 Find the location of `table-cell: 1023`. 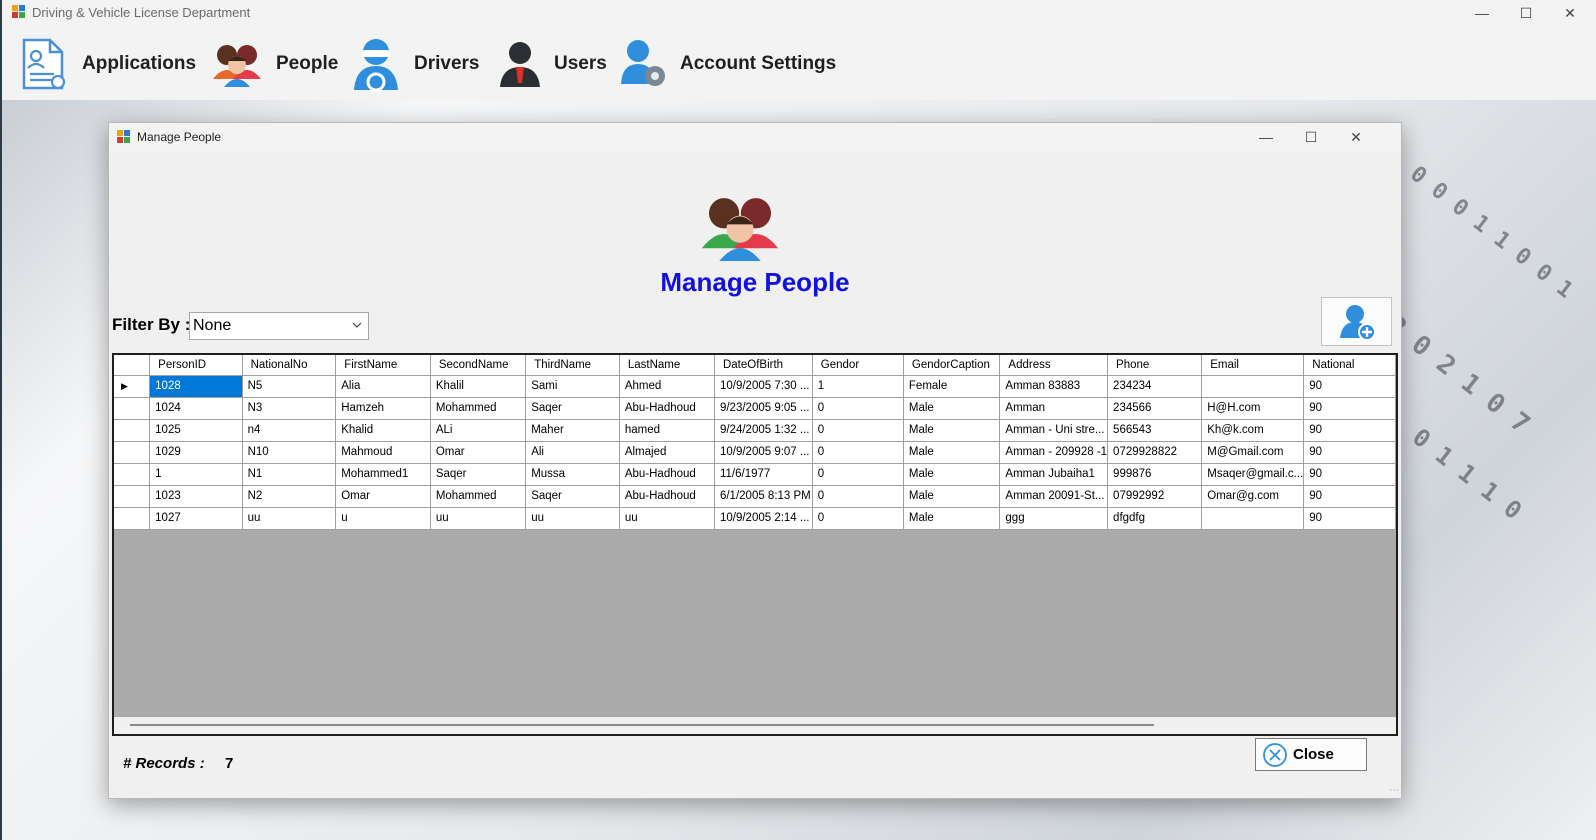

table-cell: 1023 is located at coordinates (196, 496).